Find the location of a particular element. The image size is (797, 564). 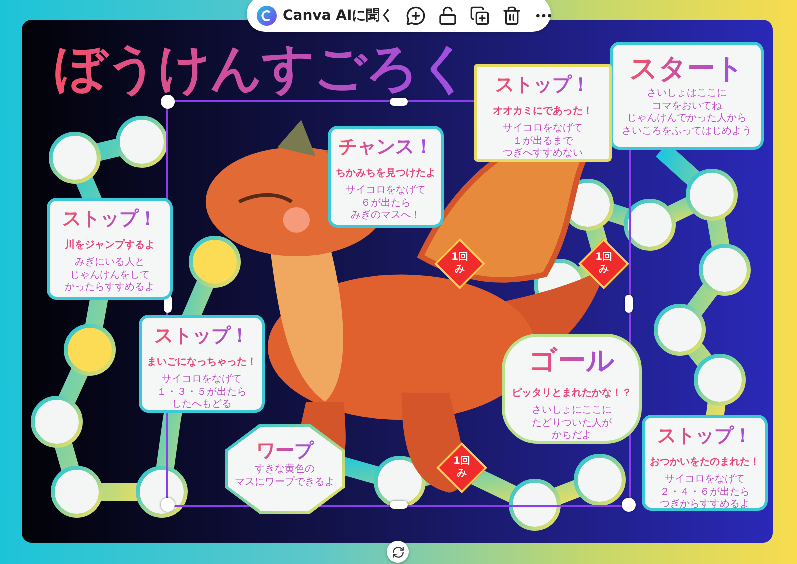

card-body-line: かったらすすめるよ is located at coordinates (110, 288).